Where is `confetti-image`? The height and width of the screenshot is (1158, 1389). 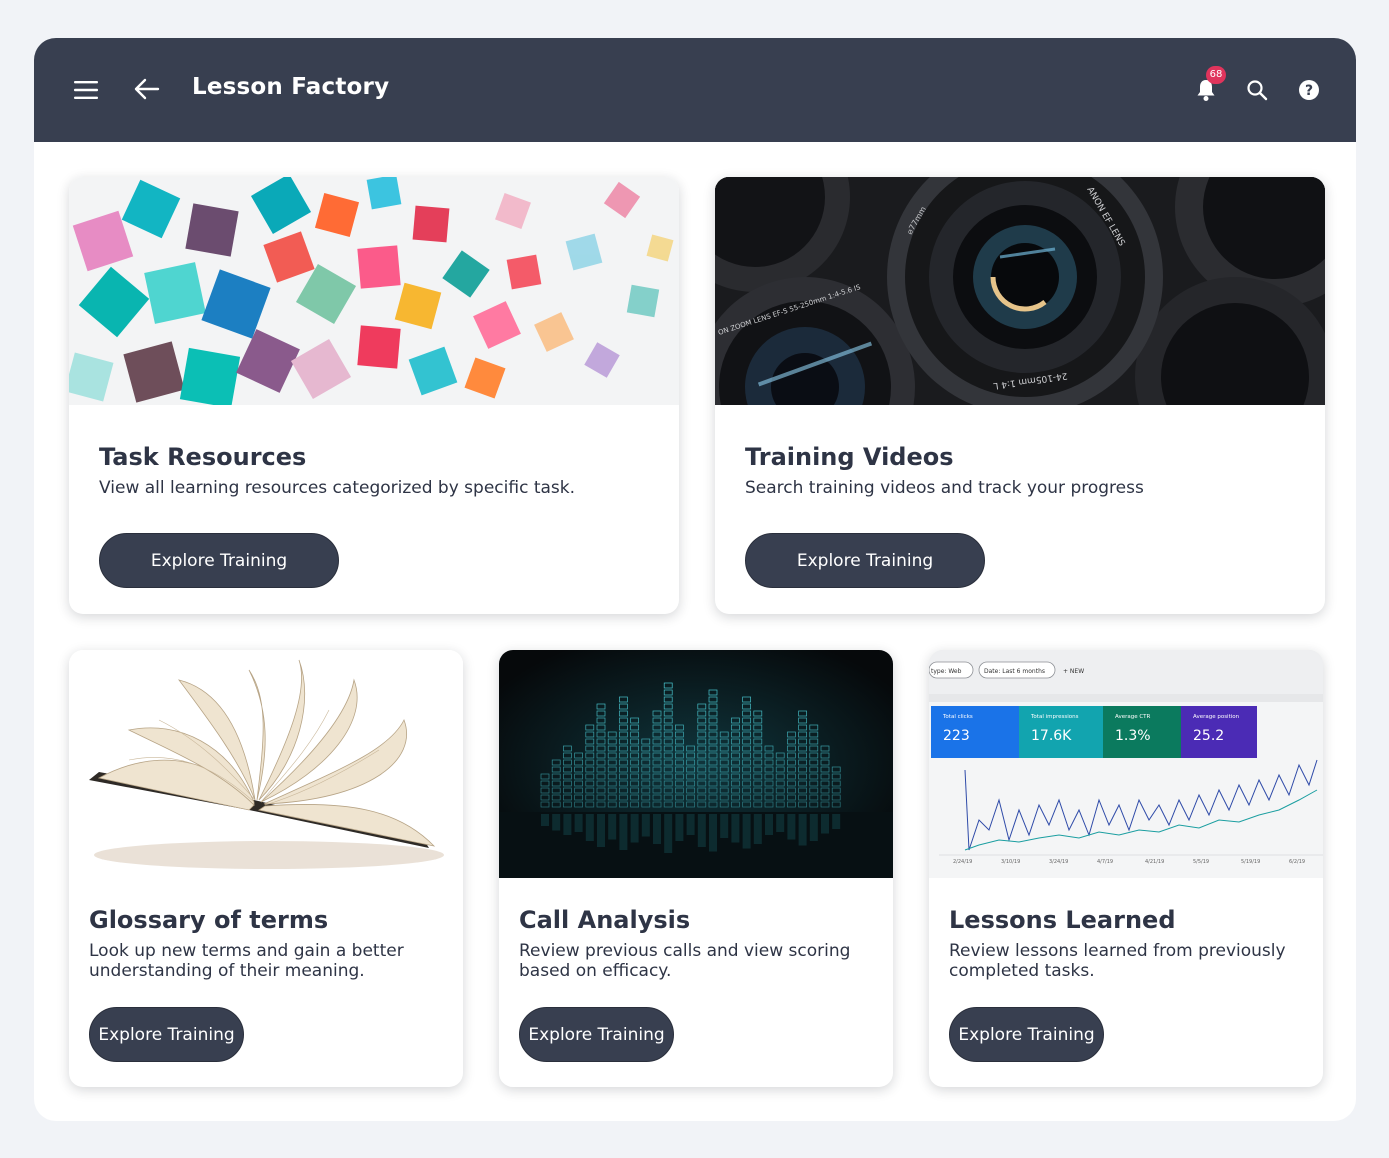 confetti-image is located at coordinates (374, 291).